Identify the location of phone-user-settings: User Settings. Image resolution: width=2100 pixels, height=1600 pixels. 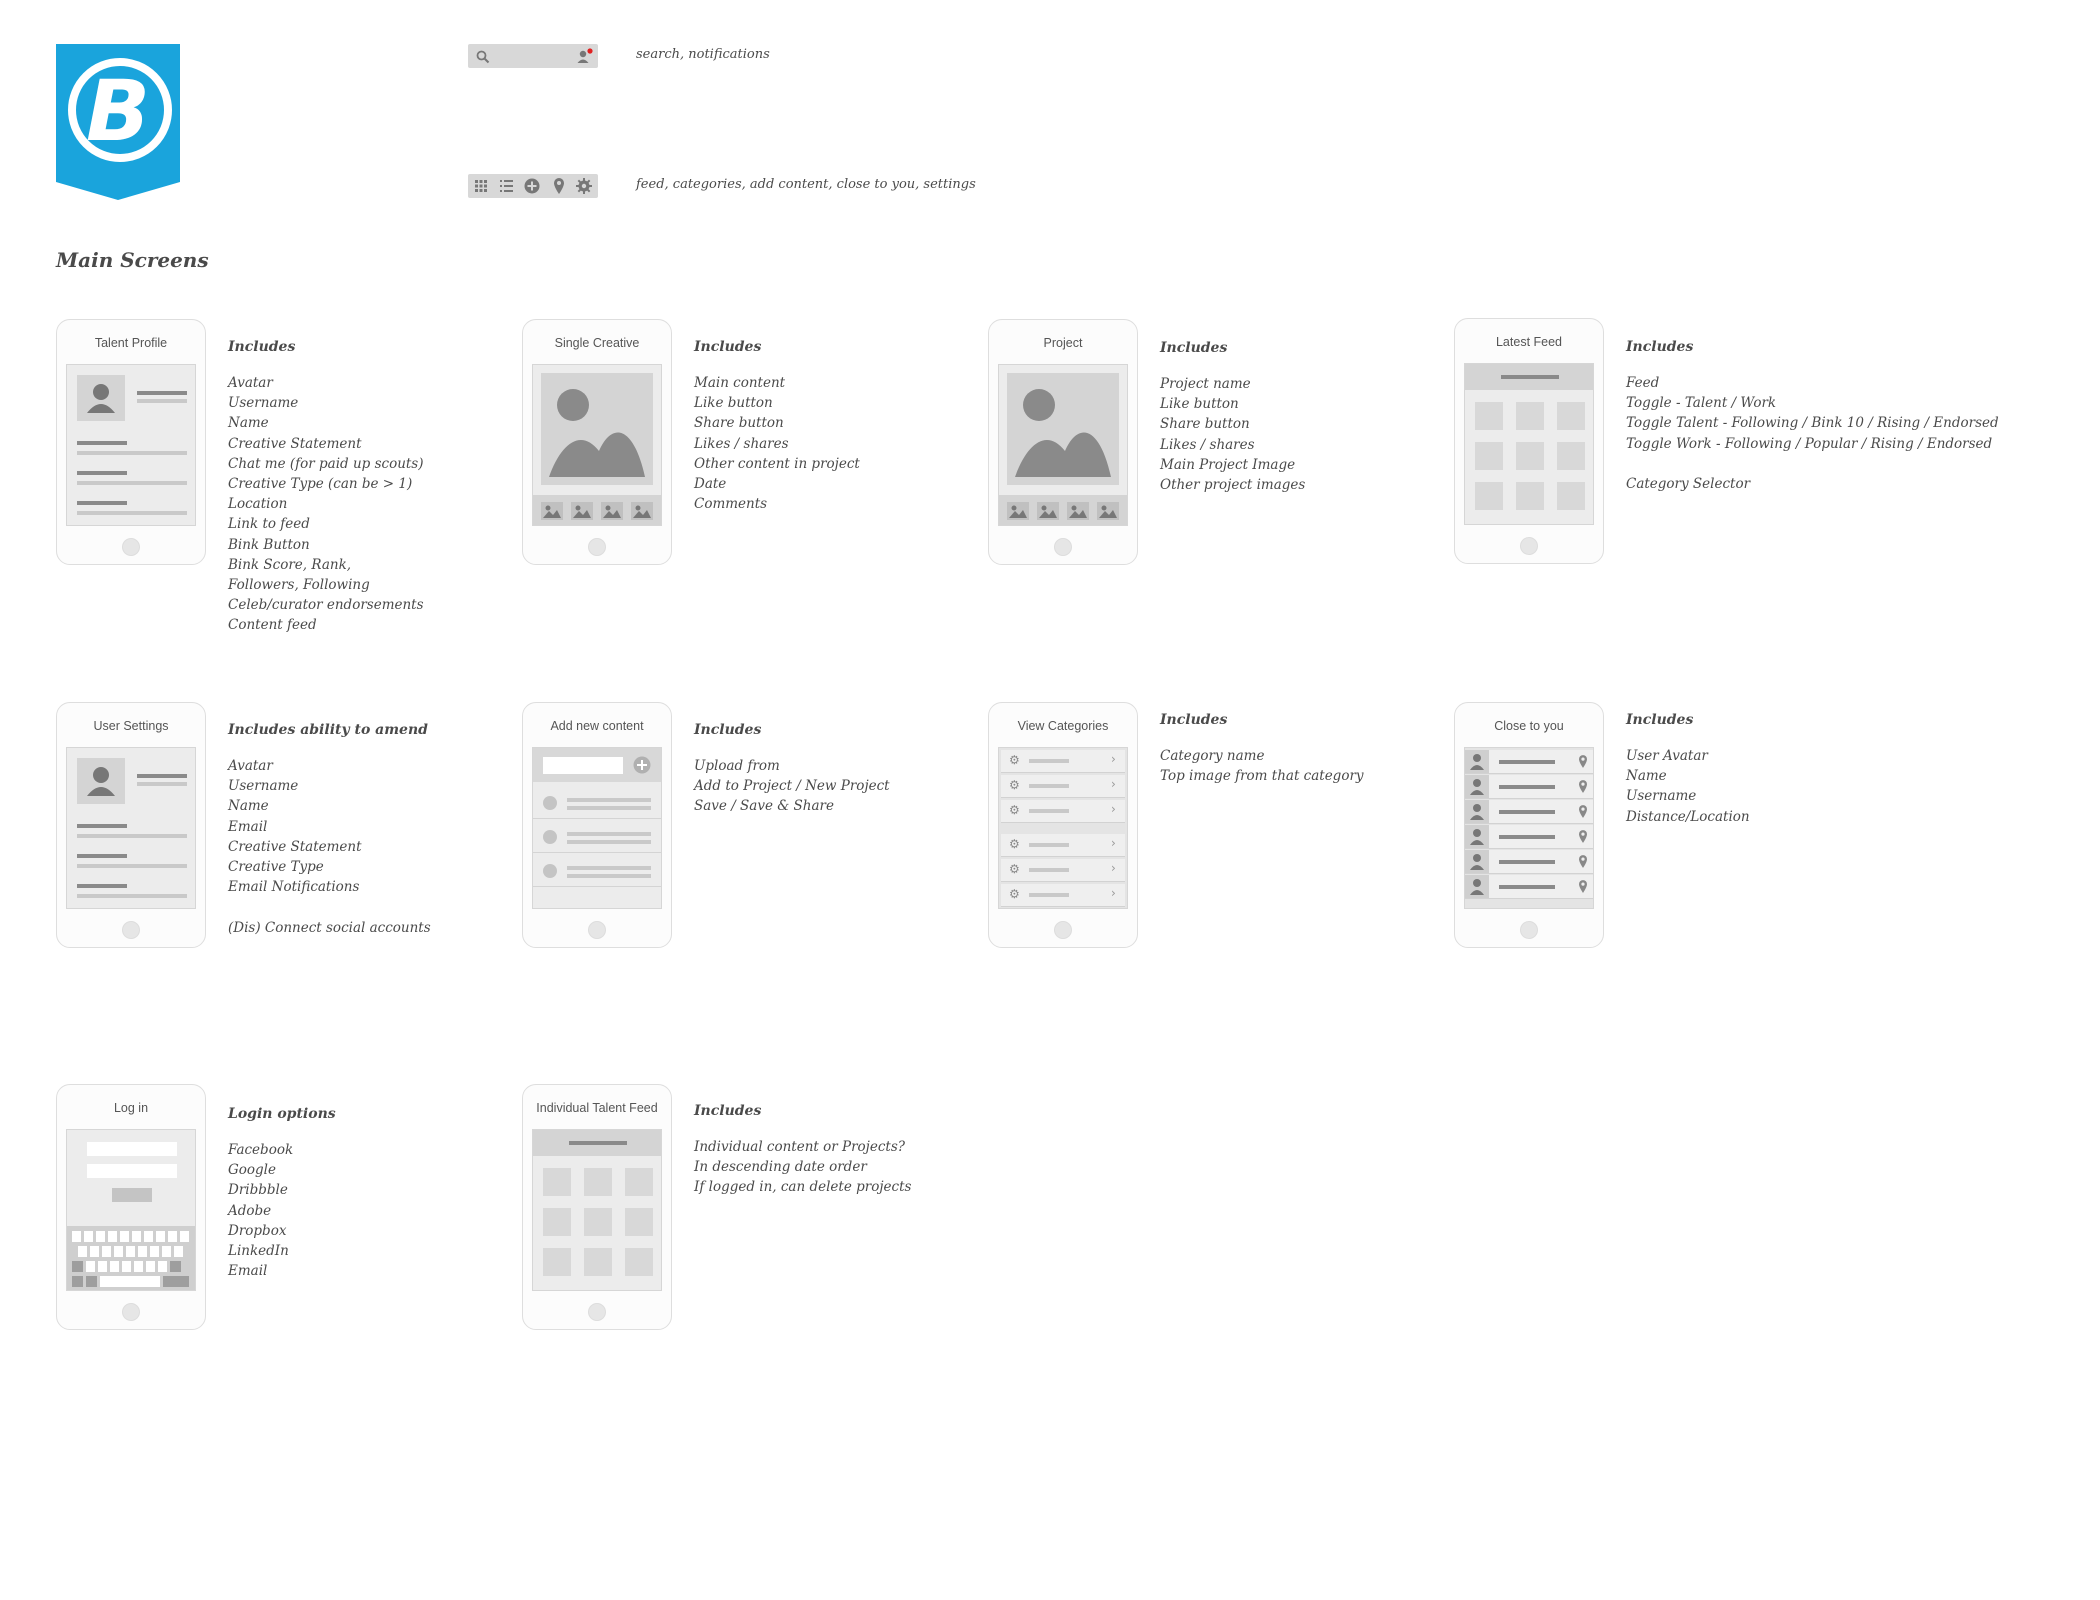
(131, 825).